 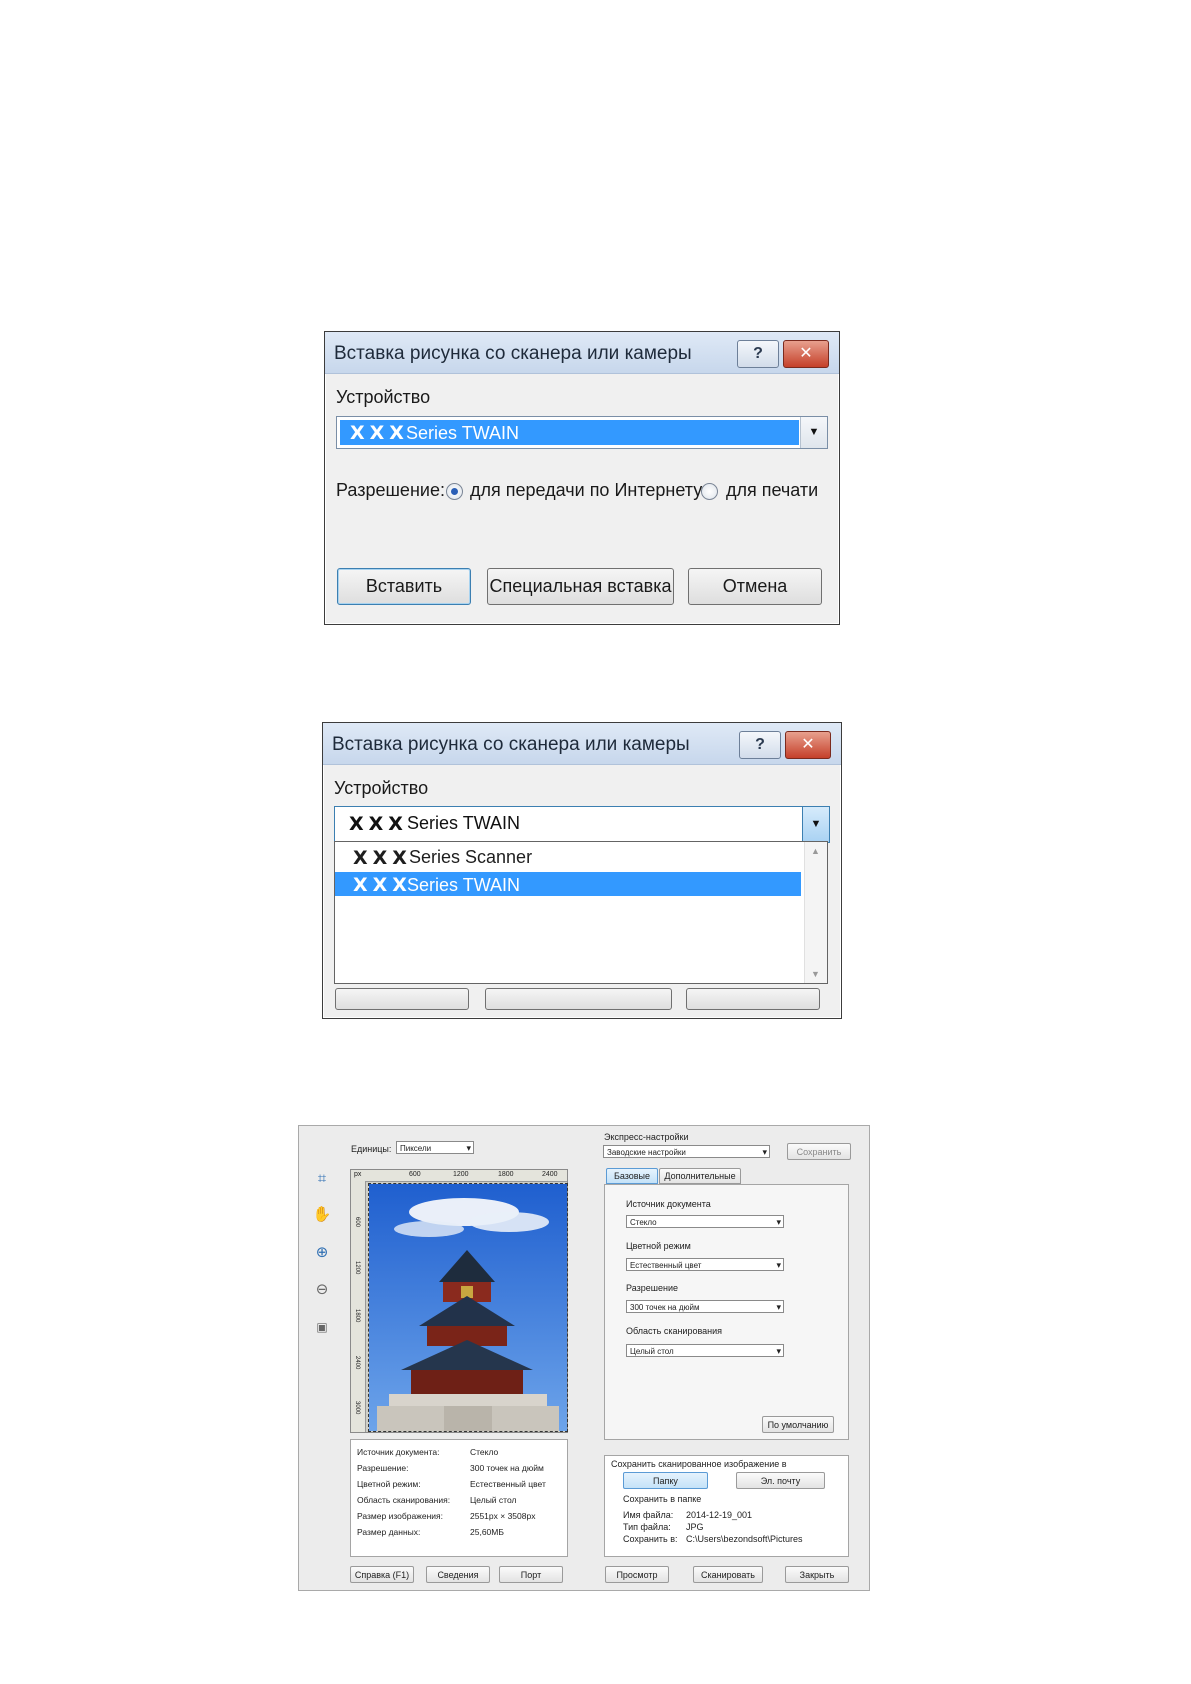 What do you see at coordinates (358, 1306) in the screenshot?
I see `vertical-ruler: 600 1200 1800 2400 3000` at bounding box center [358, 1306].